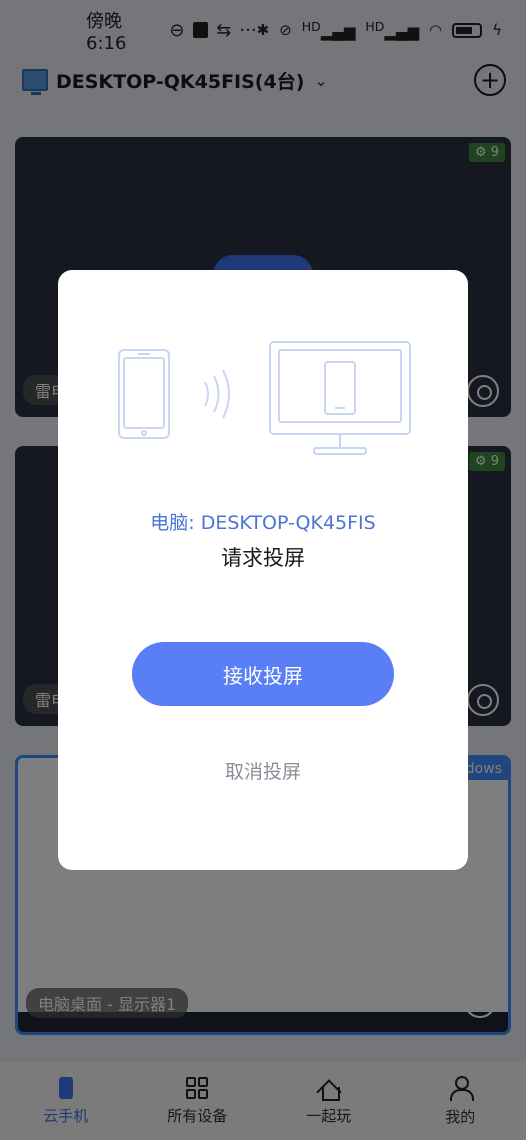 The height and width of the screenshot is (1140, 526). I want to click on cancel-screencast-button: 取消投屏, so click(263, 770).